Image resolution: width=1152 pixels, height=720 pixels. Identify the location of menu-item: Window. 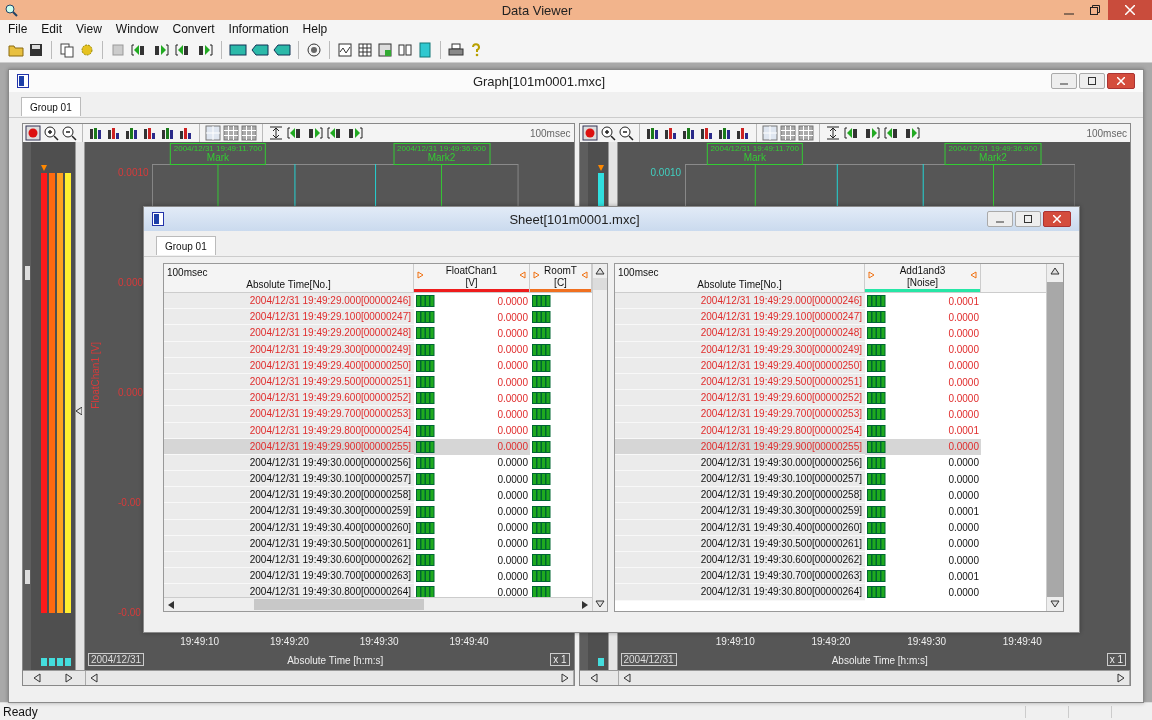
(137, 29).